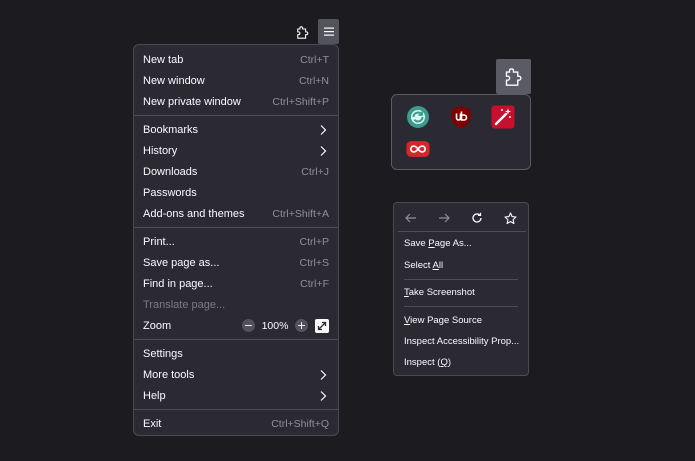 The image size is (695, 461). I want to click on menu-item-label: Passwords, so click(170, 192).